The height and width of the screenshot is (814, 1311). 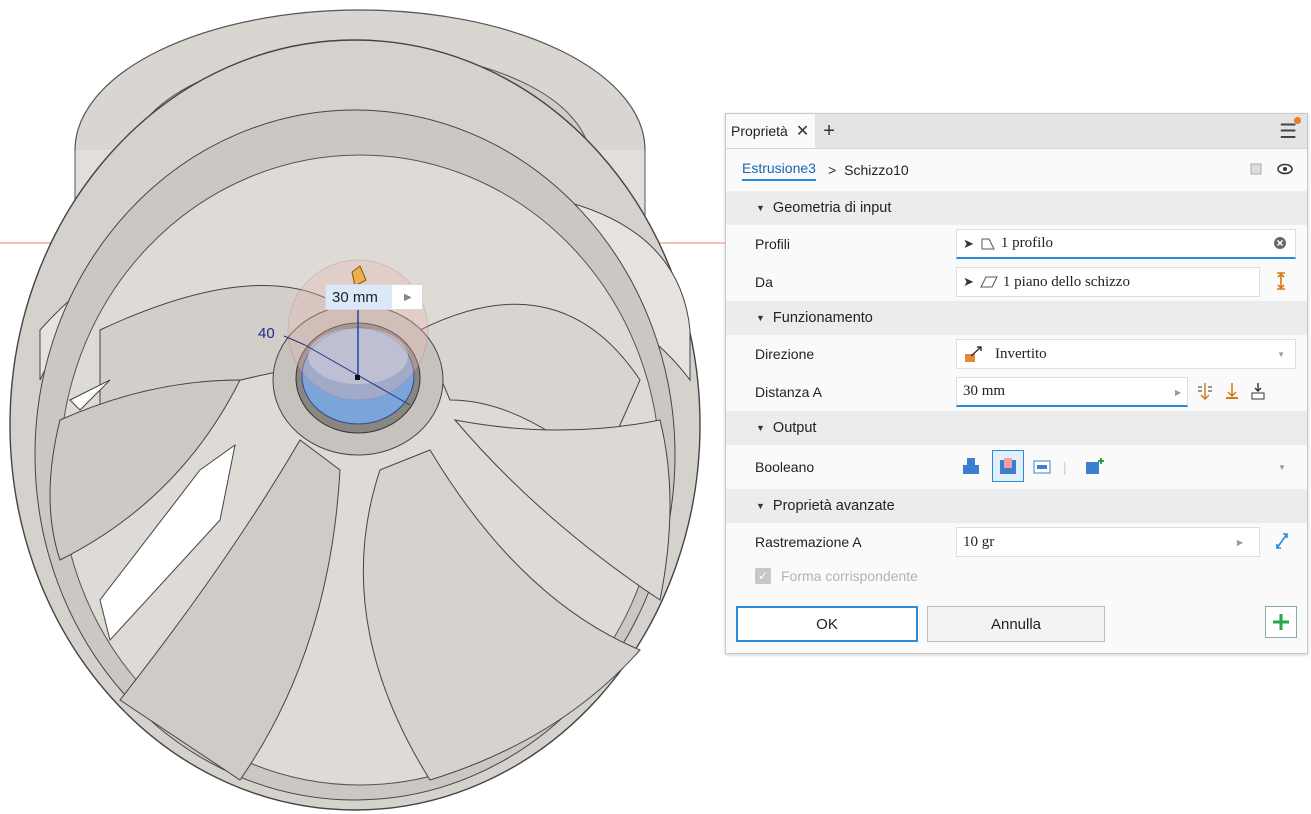 What do you see at coordinates (1016, 208) in the screenshot?
I see `section-input-geometry: ▼ Geometria di input` at bounding box center [1016, 208].